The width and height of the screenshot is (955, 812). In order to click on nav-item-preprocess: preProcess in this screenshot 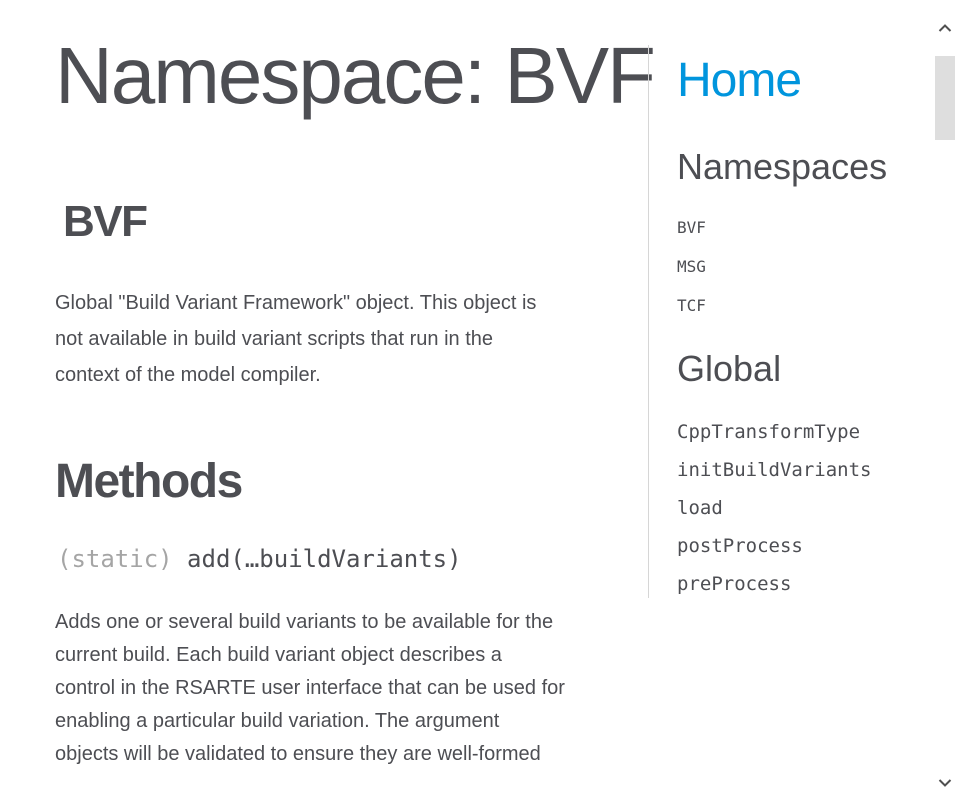, I will do `click(774, 590)`.